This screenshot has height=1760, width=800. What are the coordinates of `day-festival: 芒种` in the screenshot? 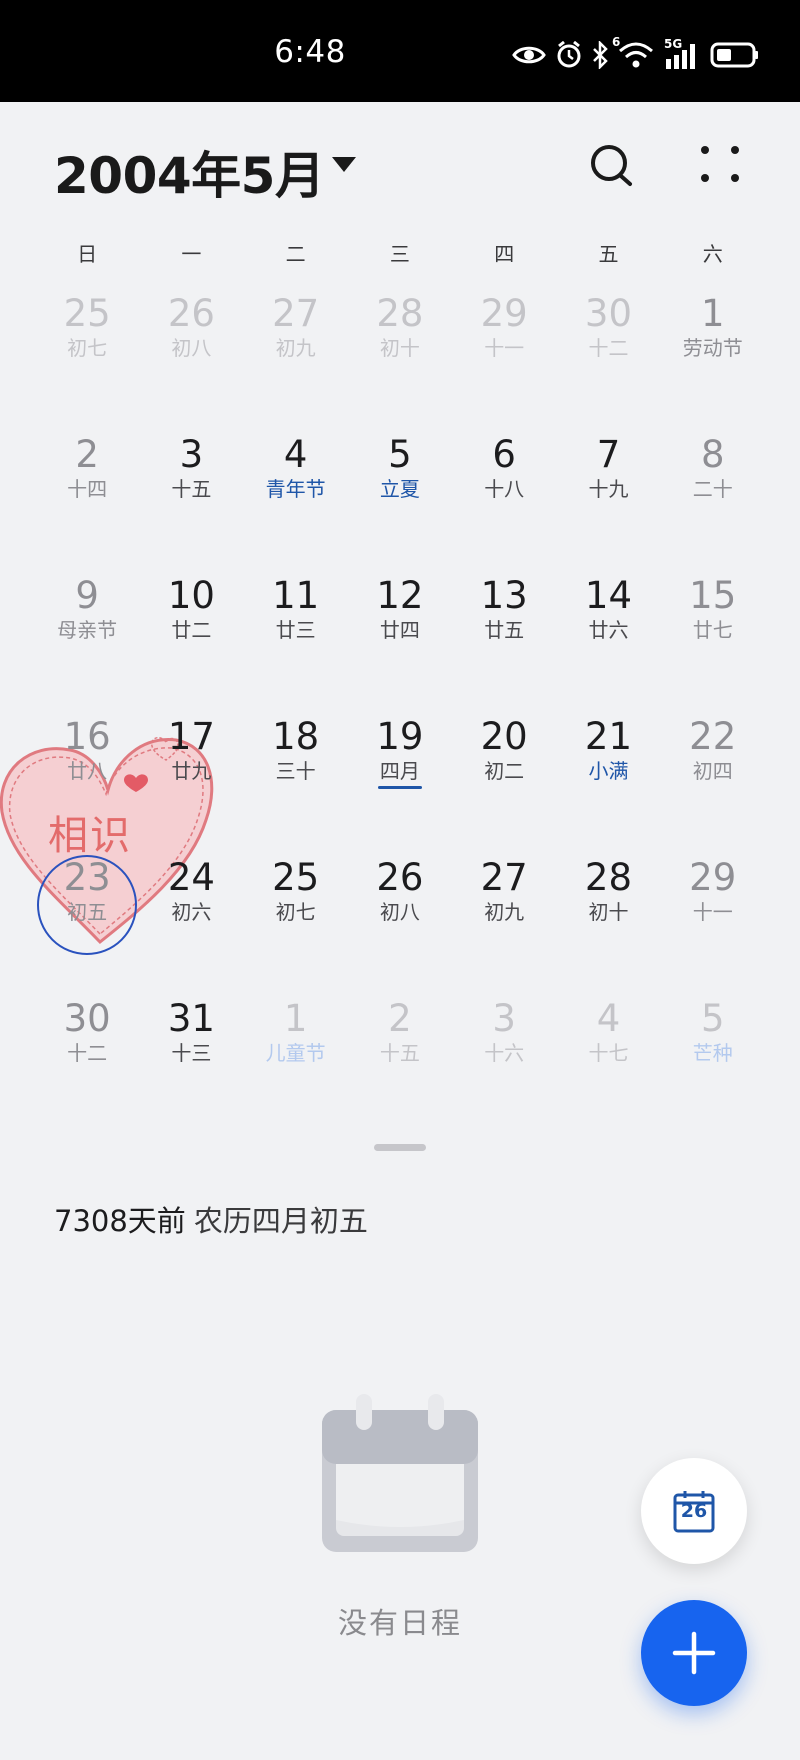 It's located at (713, 1053).